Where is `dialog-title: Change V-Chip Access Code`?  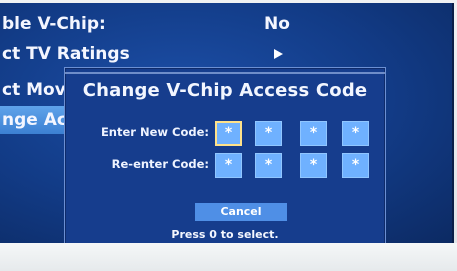
dialog-title: Change V-Chip Access Code is located at coordinates (225, 90).